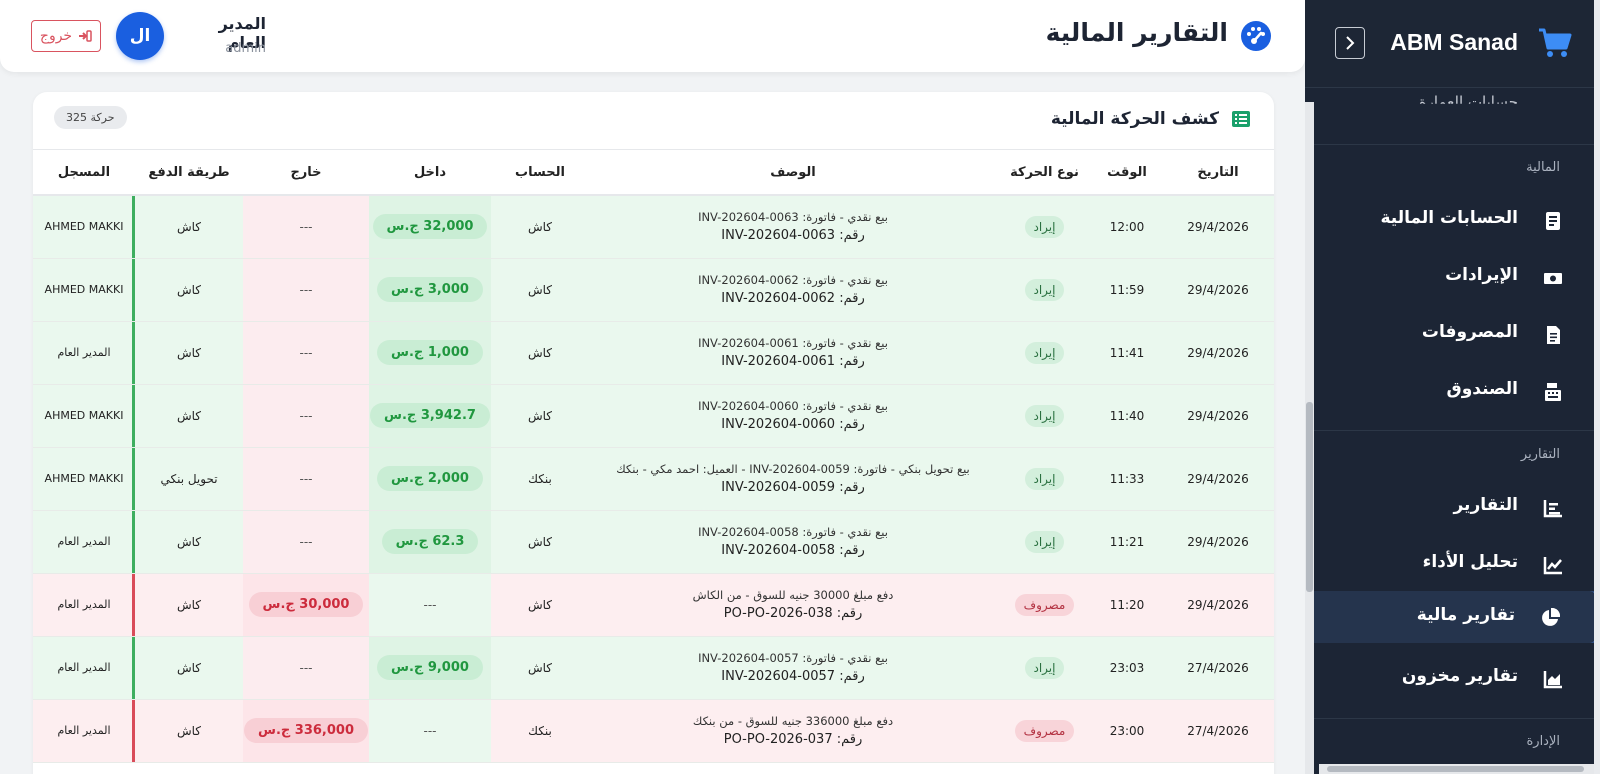 Image resolution: width=1600 pixels, height=774 pixels. I want to click on receipt-icon, so click(1553, 335).